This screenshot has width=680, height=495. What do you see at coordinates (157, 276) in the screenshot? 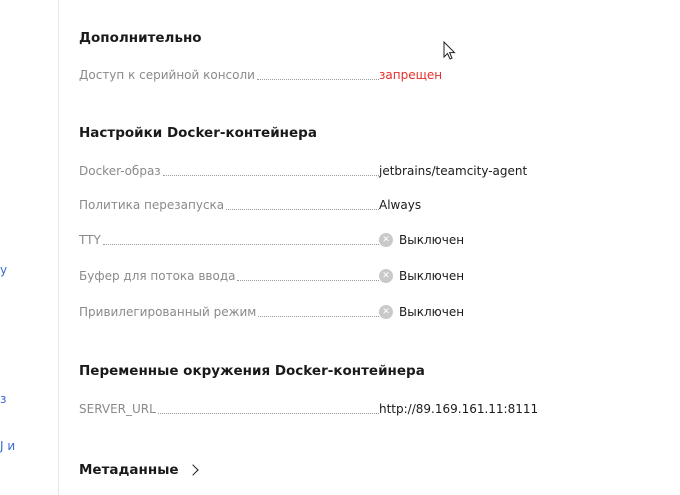
I see `stdin-buffer-label: Буфер для потока ввода` at bounding box center [157, 276].